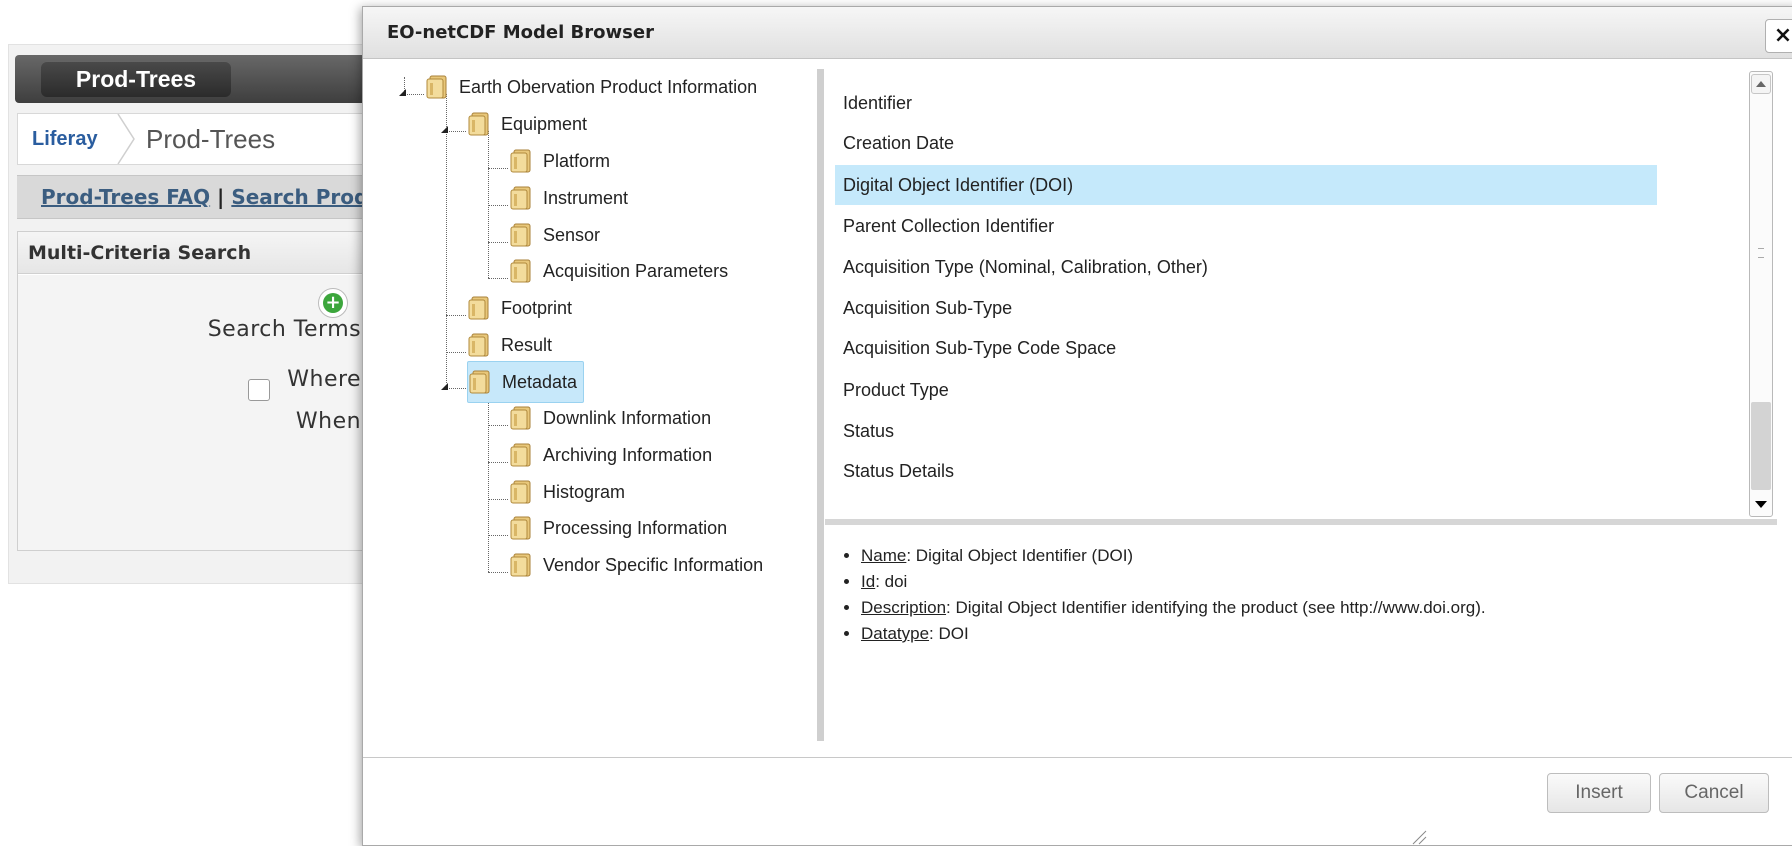 The width and height of the screenshot is (1792, 846). Describe the element at coordinates (1246, 471) in the screenshot. I see `attribute-item: Status Details` at that location.